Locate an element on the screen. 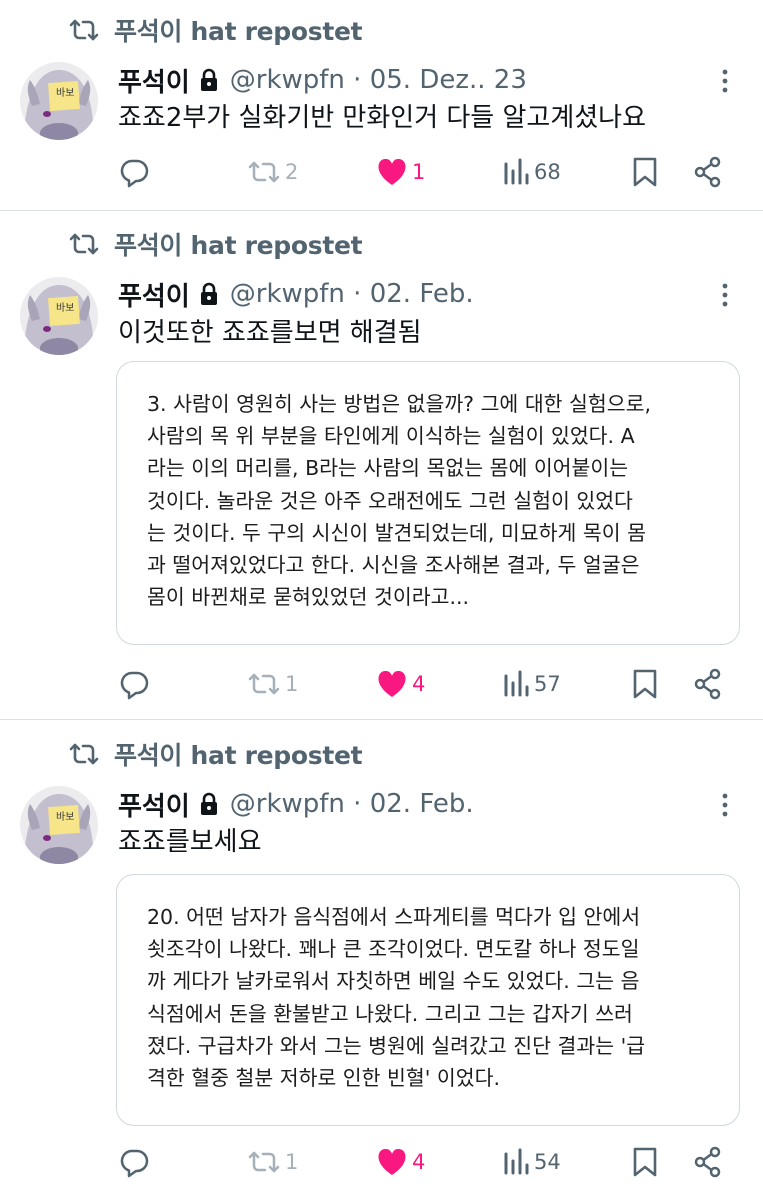 Image resolution: width=763 pixels, height=1200 pixels. quote-line: 사람의 목 위 부분을 타인에게 이식하는 실험이 있었다. A is located at coordinates (391, 436).